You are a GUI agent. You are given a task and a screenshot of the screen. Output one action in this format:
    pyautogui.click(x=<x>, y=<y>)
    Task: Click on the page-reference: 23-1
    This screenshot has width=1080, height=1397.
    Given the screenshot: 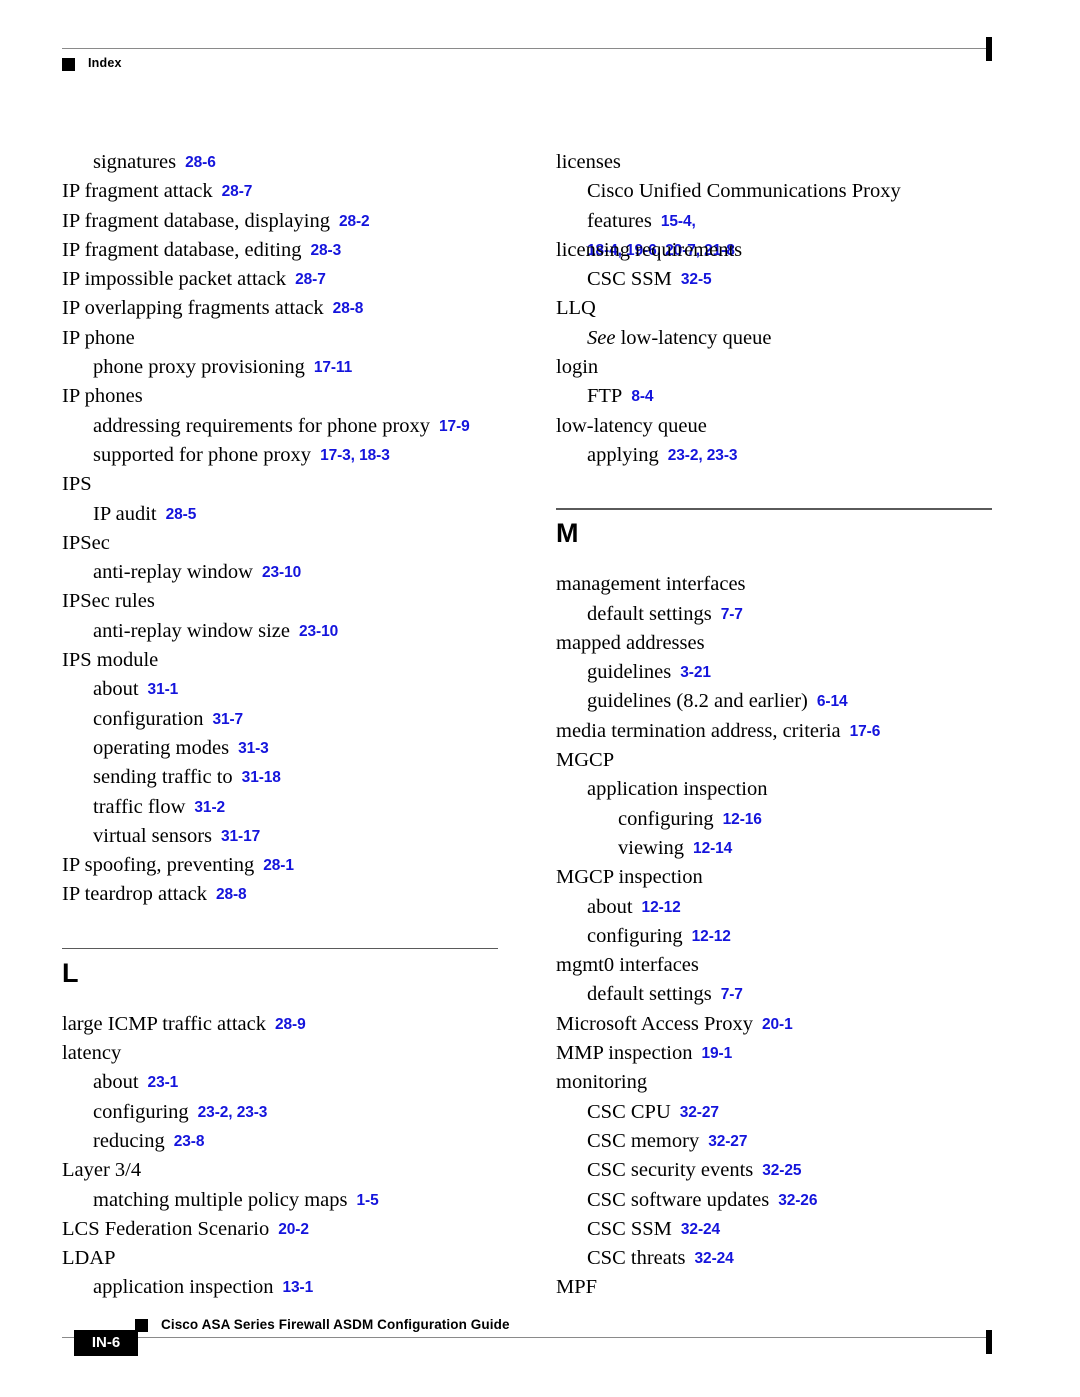 What is the action you would take?
    pyautogui.click(x=163, y=1082)
    